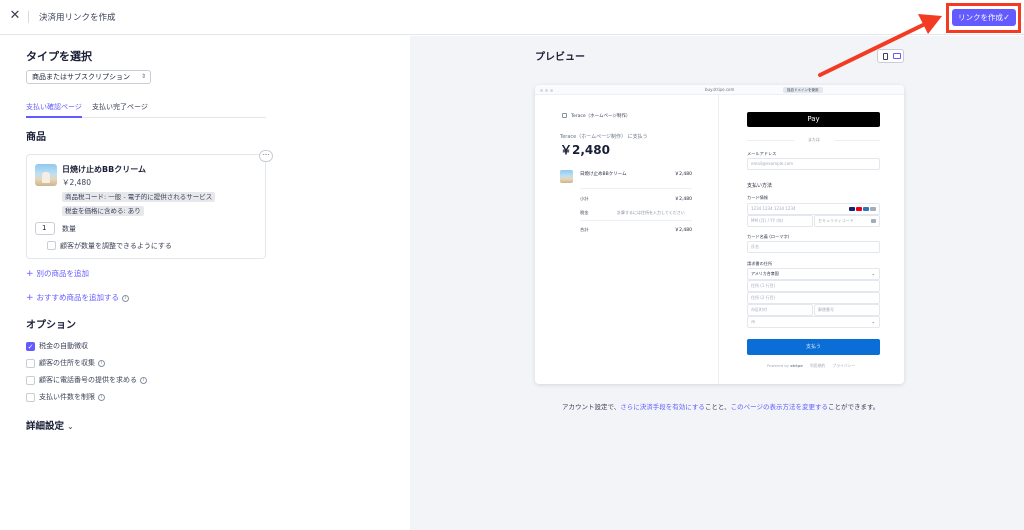 Image resolution: width=1024 pixels, height=530 pixels. What do you see at coordinates (813, 164) in the screenshot?
I see `email-field: email@example.com` at bounding box center [813, 164].